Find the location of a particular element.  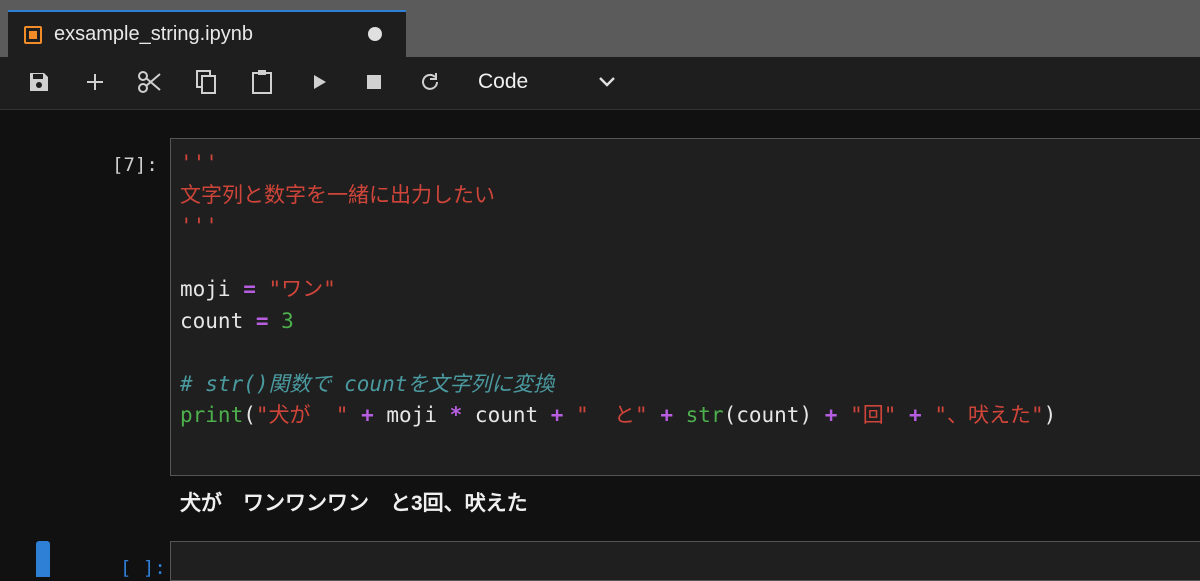

copy-icon is located at coordinates (206, 82).